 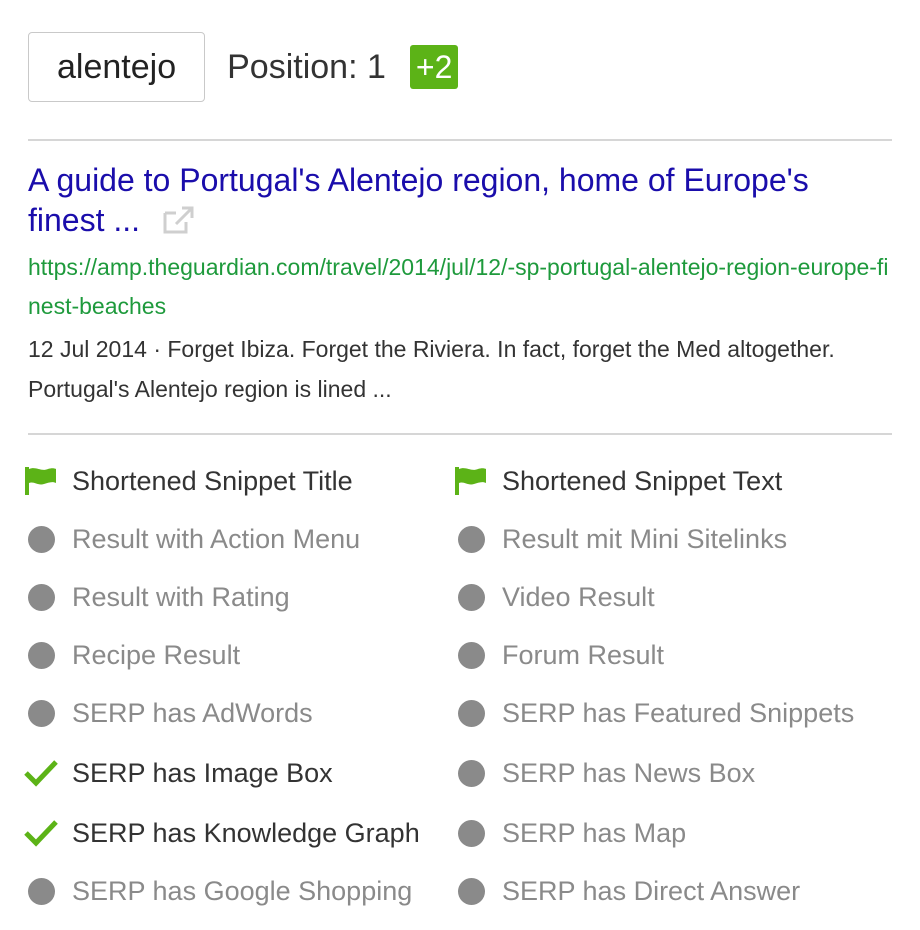 What do you see at coordinates (651, 890) in the screenshot?
I see `serp-feature-label: SERP has Direct Answer` at bounding box center [651, 890].